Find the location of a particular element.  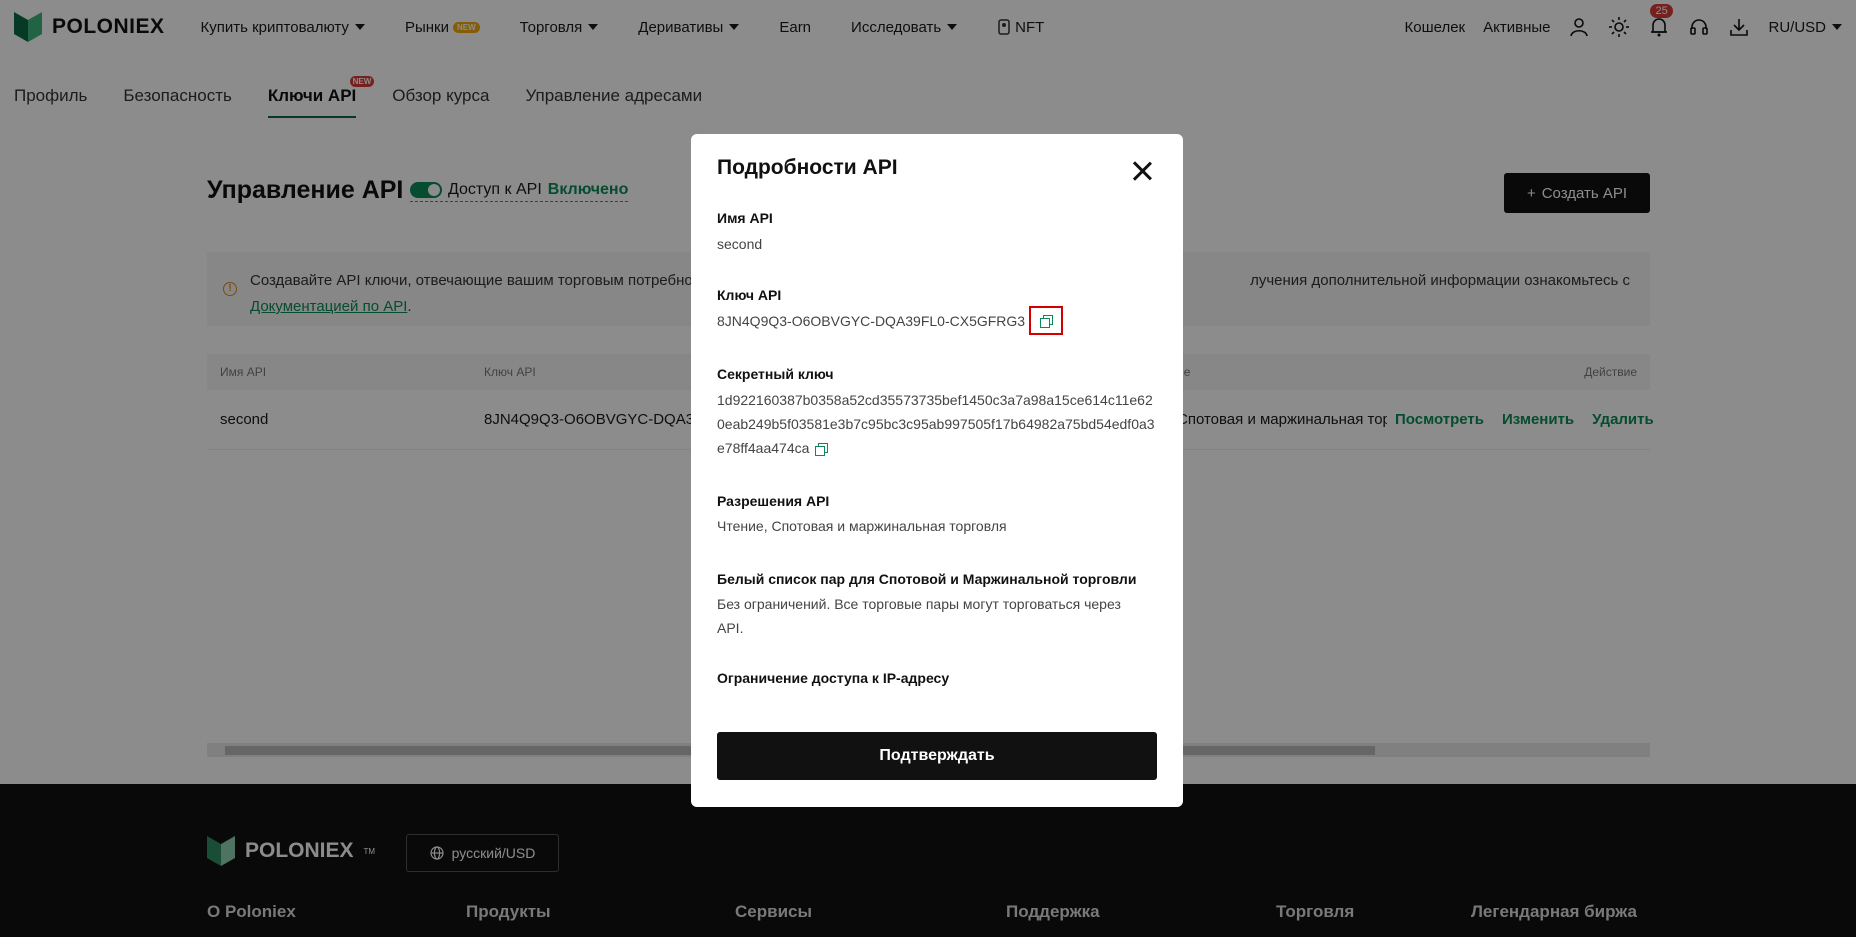

permissions-label: Разрешения API is located at coordinates (773, 501).